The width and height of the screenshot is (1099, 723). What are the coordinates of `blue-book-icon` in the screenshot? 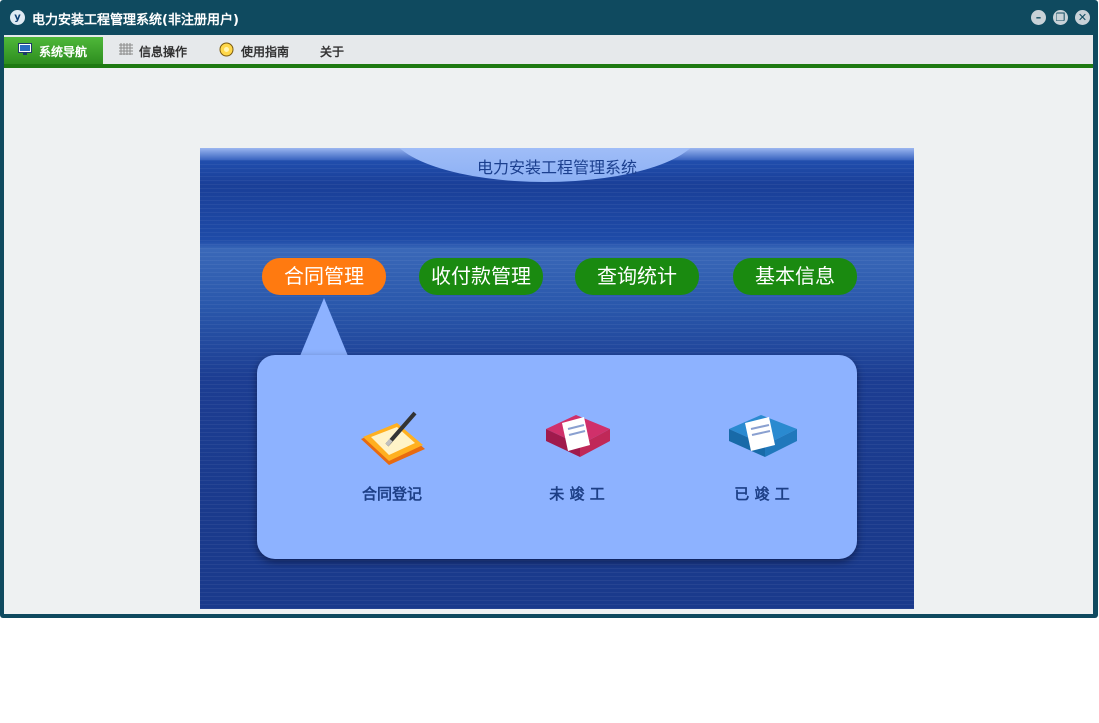 It's located at (763, 436).